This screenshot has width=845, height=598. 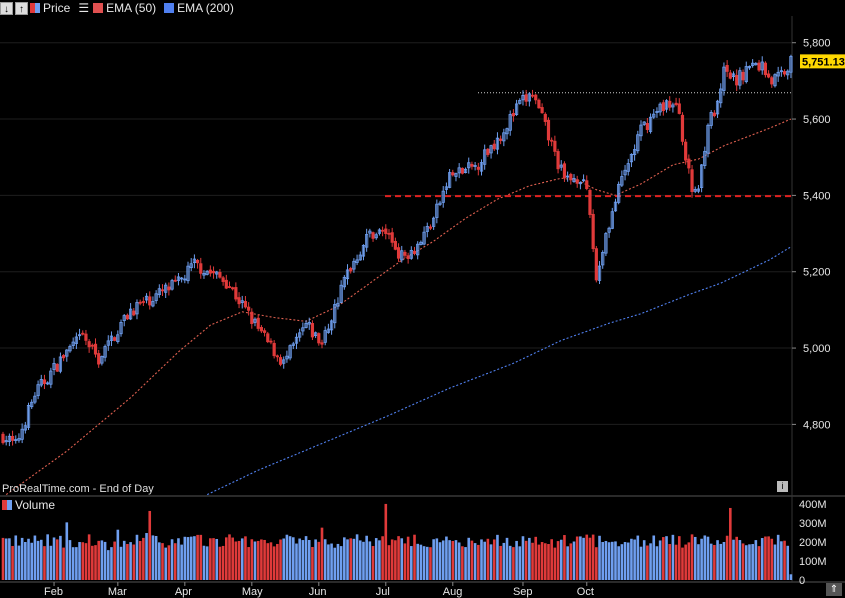 What do you see at coordinates (205, 8) in the screenshot?
I see `ema200-legend-label: EMA (200)` at bounding box center [205, 8].